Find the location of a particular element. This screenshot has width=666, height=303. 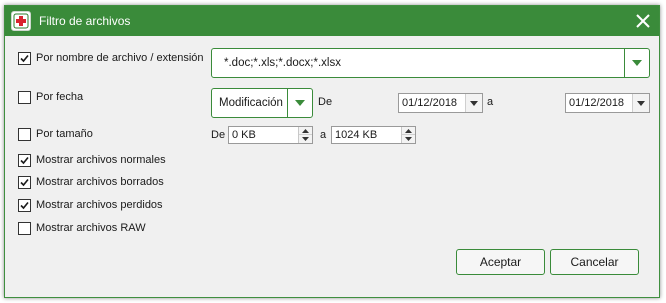

show-lost-option: Mostrar archivos perdidos is located at coordinates (90, 205).